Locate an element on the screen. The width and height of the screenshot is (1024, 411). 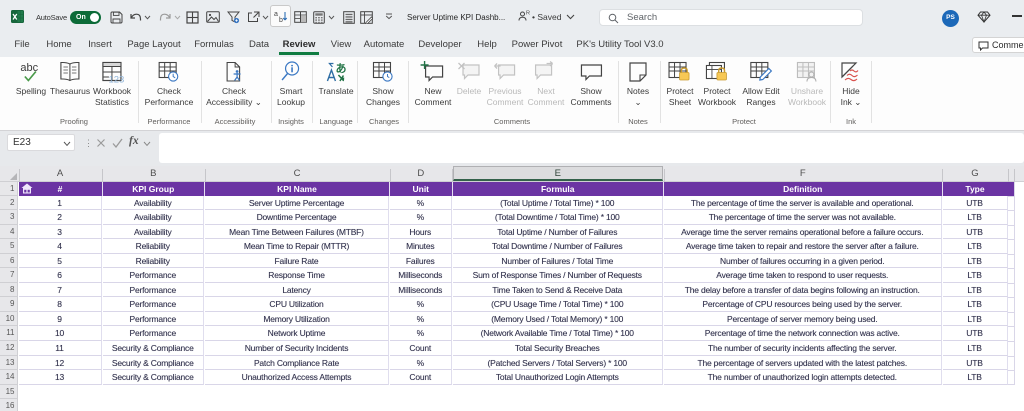
svg-text: a is located at coordinates (276, 14).